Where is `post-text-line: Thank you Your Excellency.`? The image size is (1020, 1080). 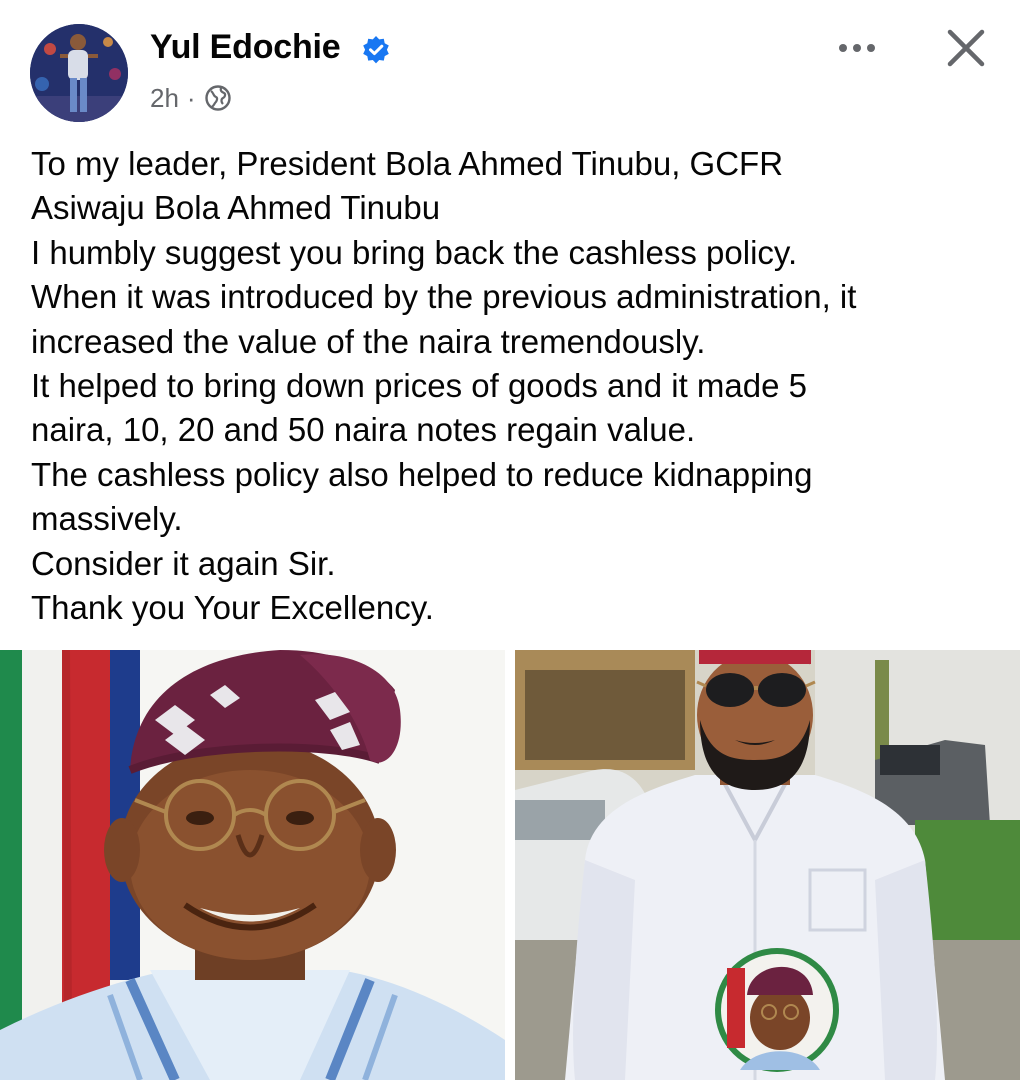 post-text-line: Thank you Your Excellency. is located at coordinates (232, 608).